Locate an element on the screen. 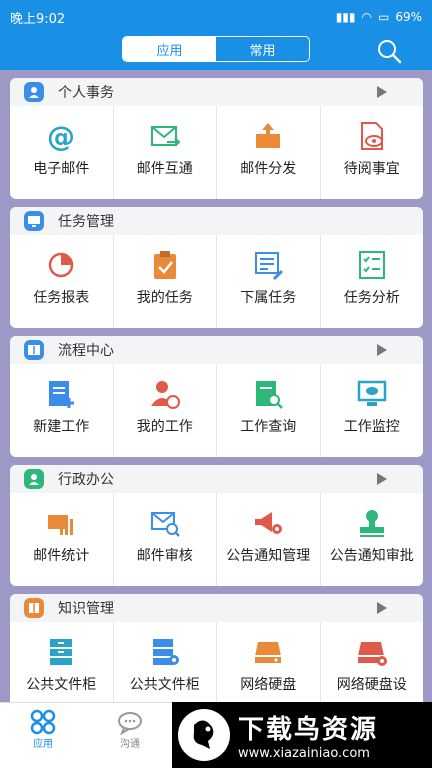 This screenshot has width=432, height=768. app-work-query: 工作查询 is located at coordinates (269, 410).